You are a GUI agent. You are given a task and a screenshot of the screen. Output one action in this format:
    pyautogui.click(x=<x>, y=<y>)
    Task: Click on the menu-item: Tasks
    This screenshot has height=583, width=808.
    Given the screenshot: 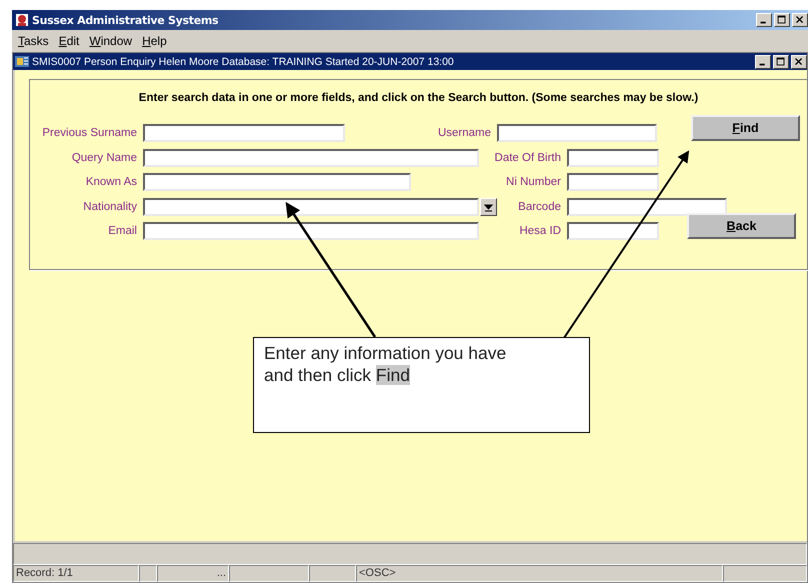 What is the action you would take?
    pyautogui.click(x=33, y=41)
    